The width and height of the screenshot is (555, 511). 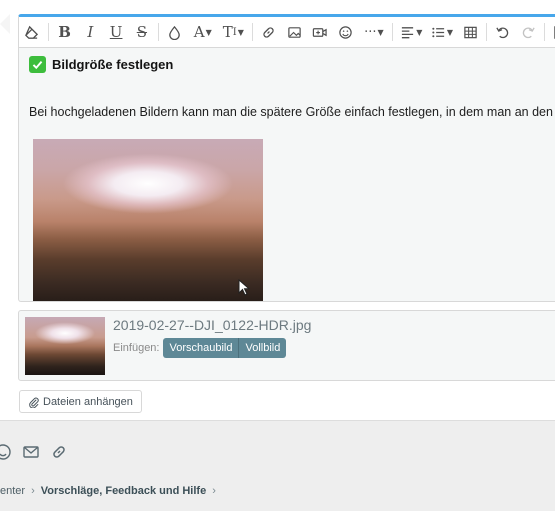 I want to click on breadcrumb-item: Vorschläge, Feedback und Hilfe, so click(x=123, y=491).